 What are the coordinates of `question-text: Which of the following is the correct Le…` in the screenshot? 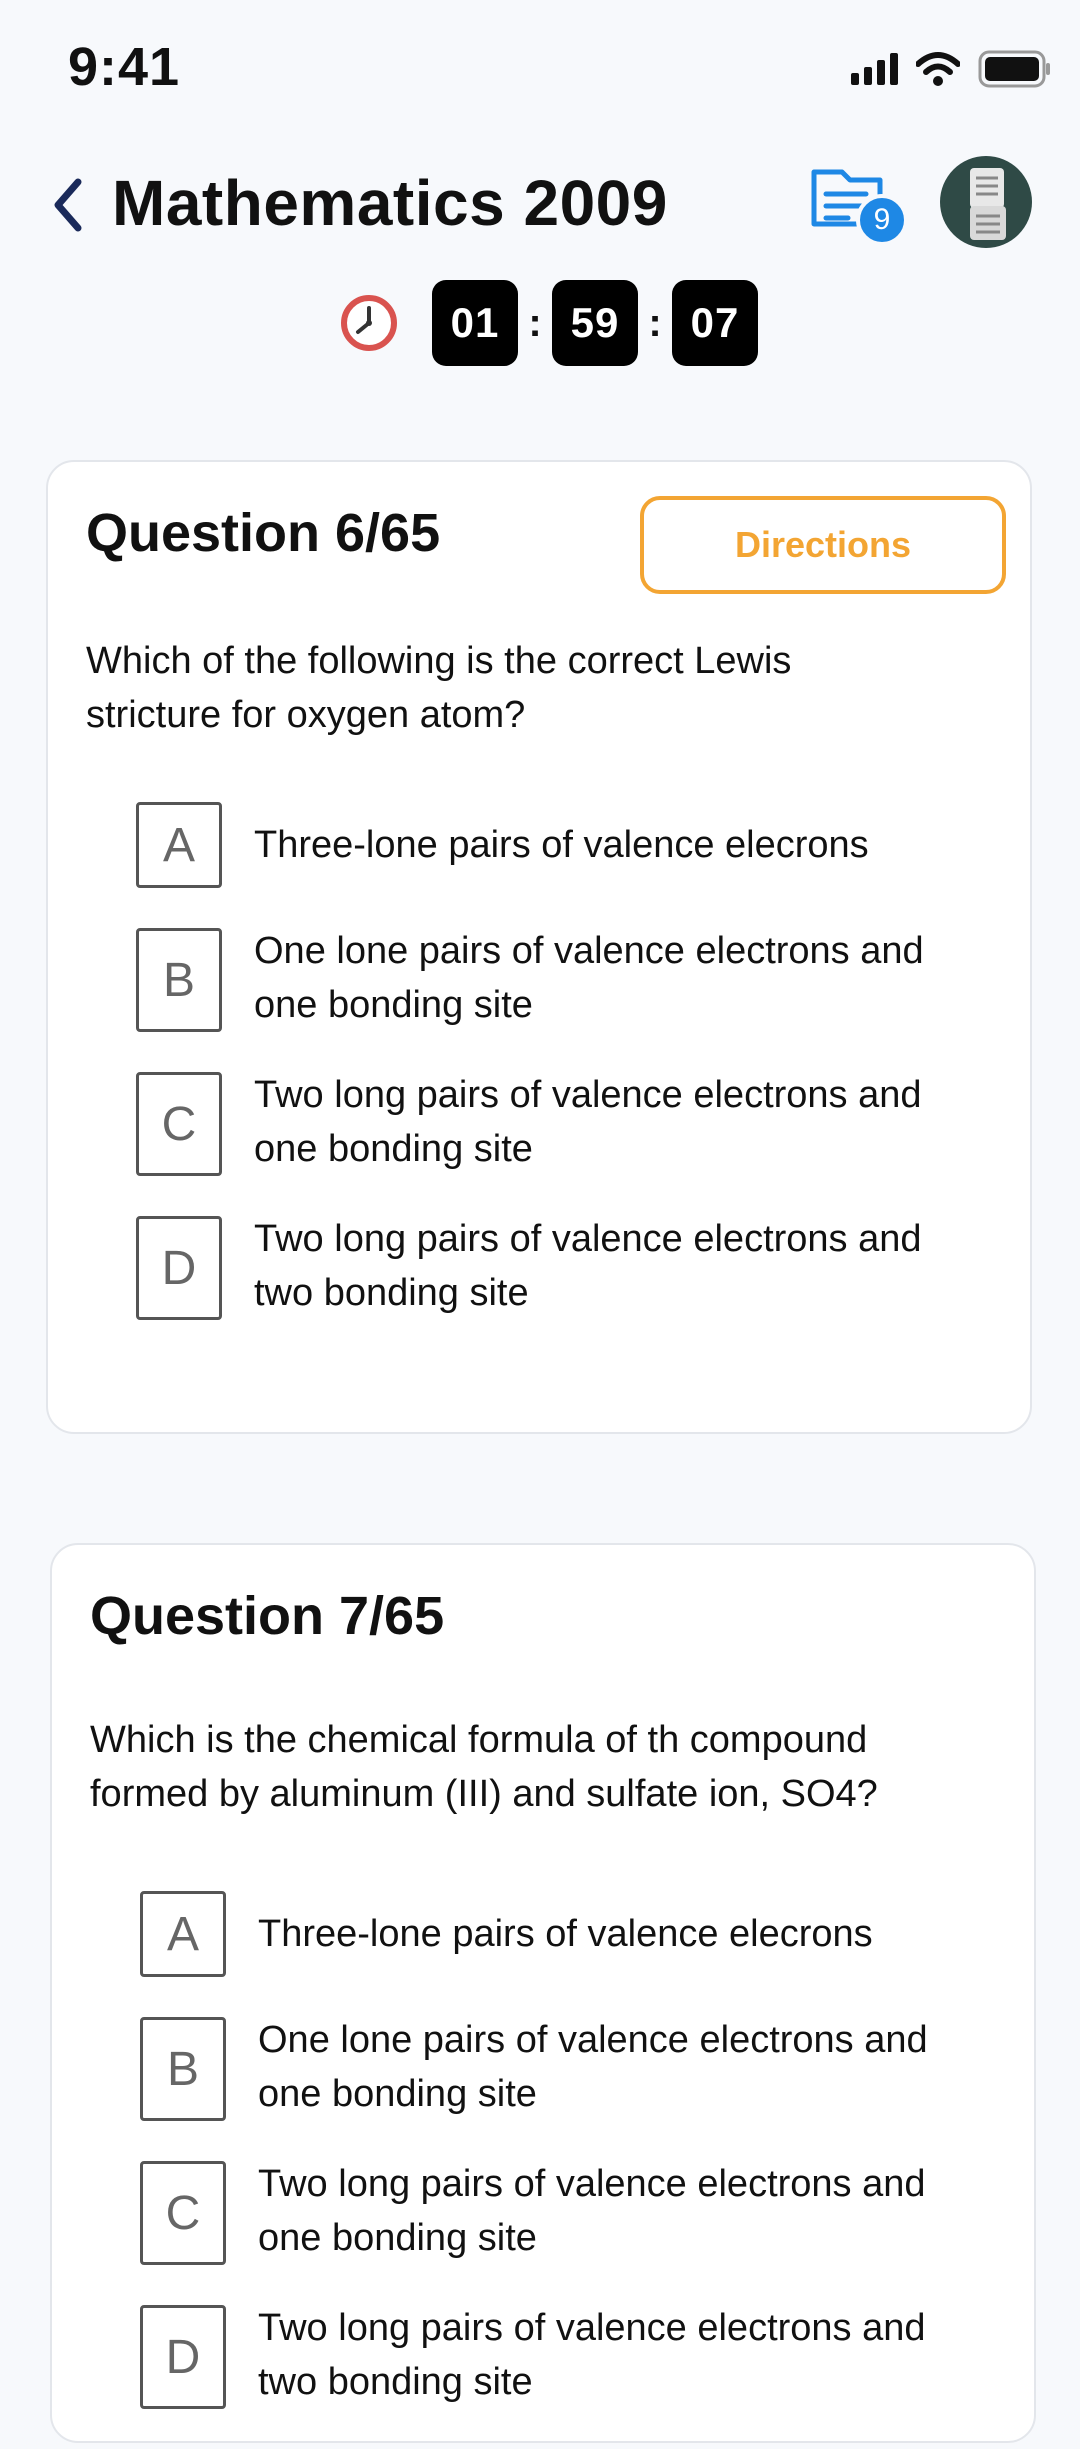 It's located at (439, 688).